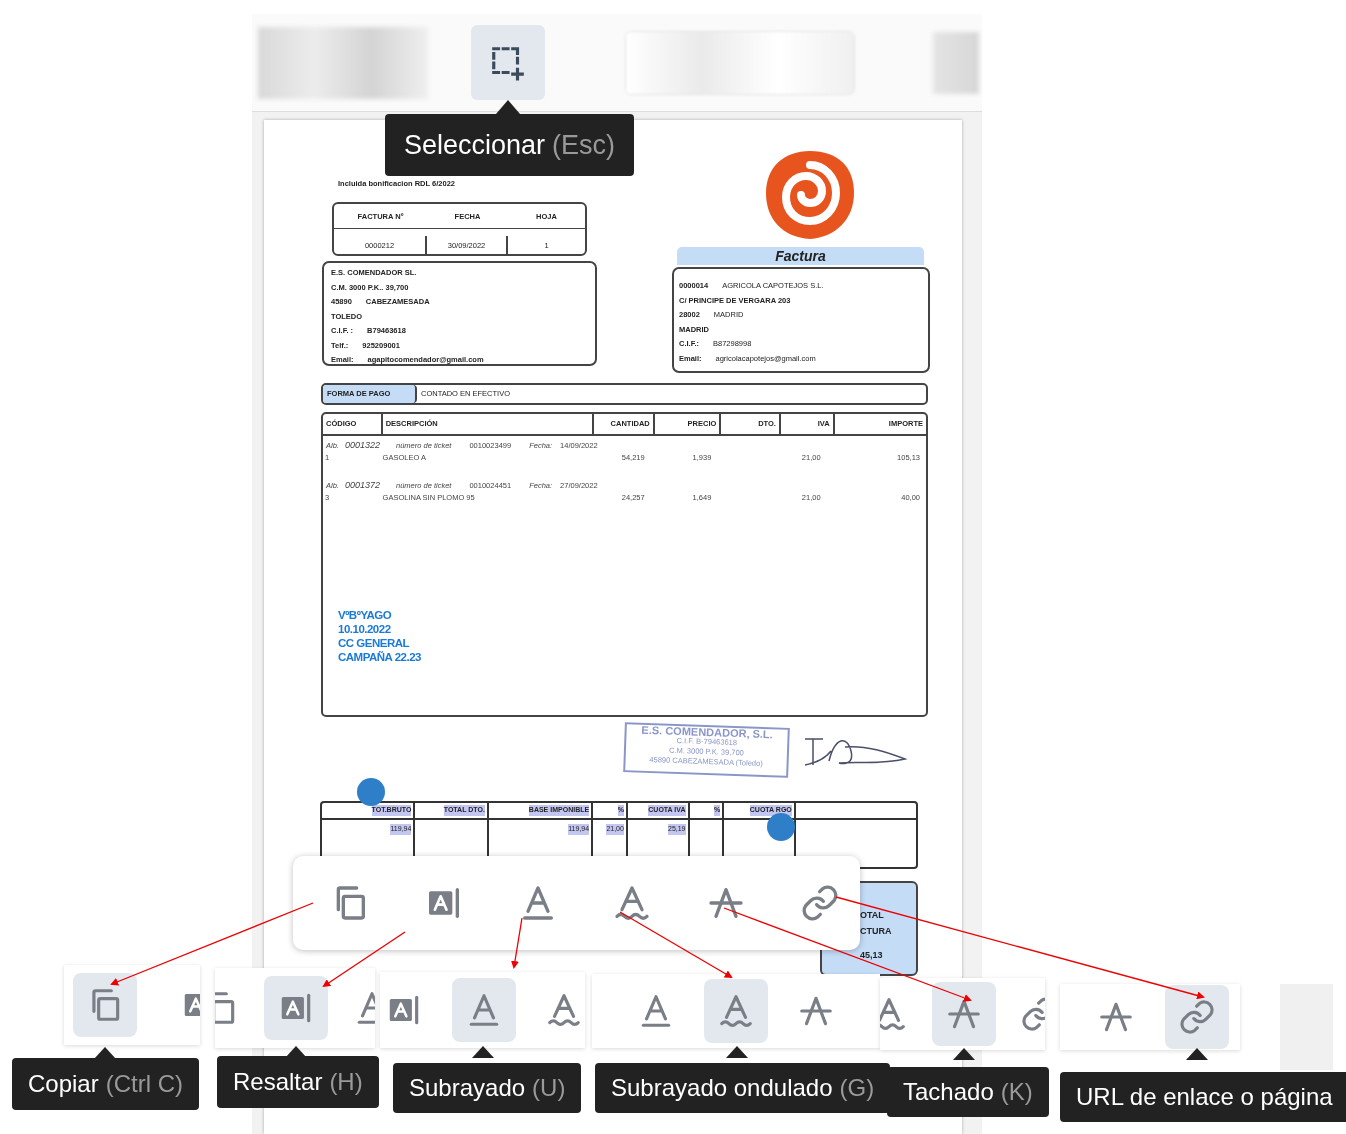 The height and width of the screenshot is (1134, 1346). What do you see at coordinates (510, 145) in the screenshot?
I see `tooltip: Seleccionar (Esc)` at bounding box center [510, 145].